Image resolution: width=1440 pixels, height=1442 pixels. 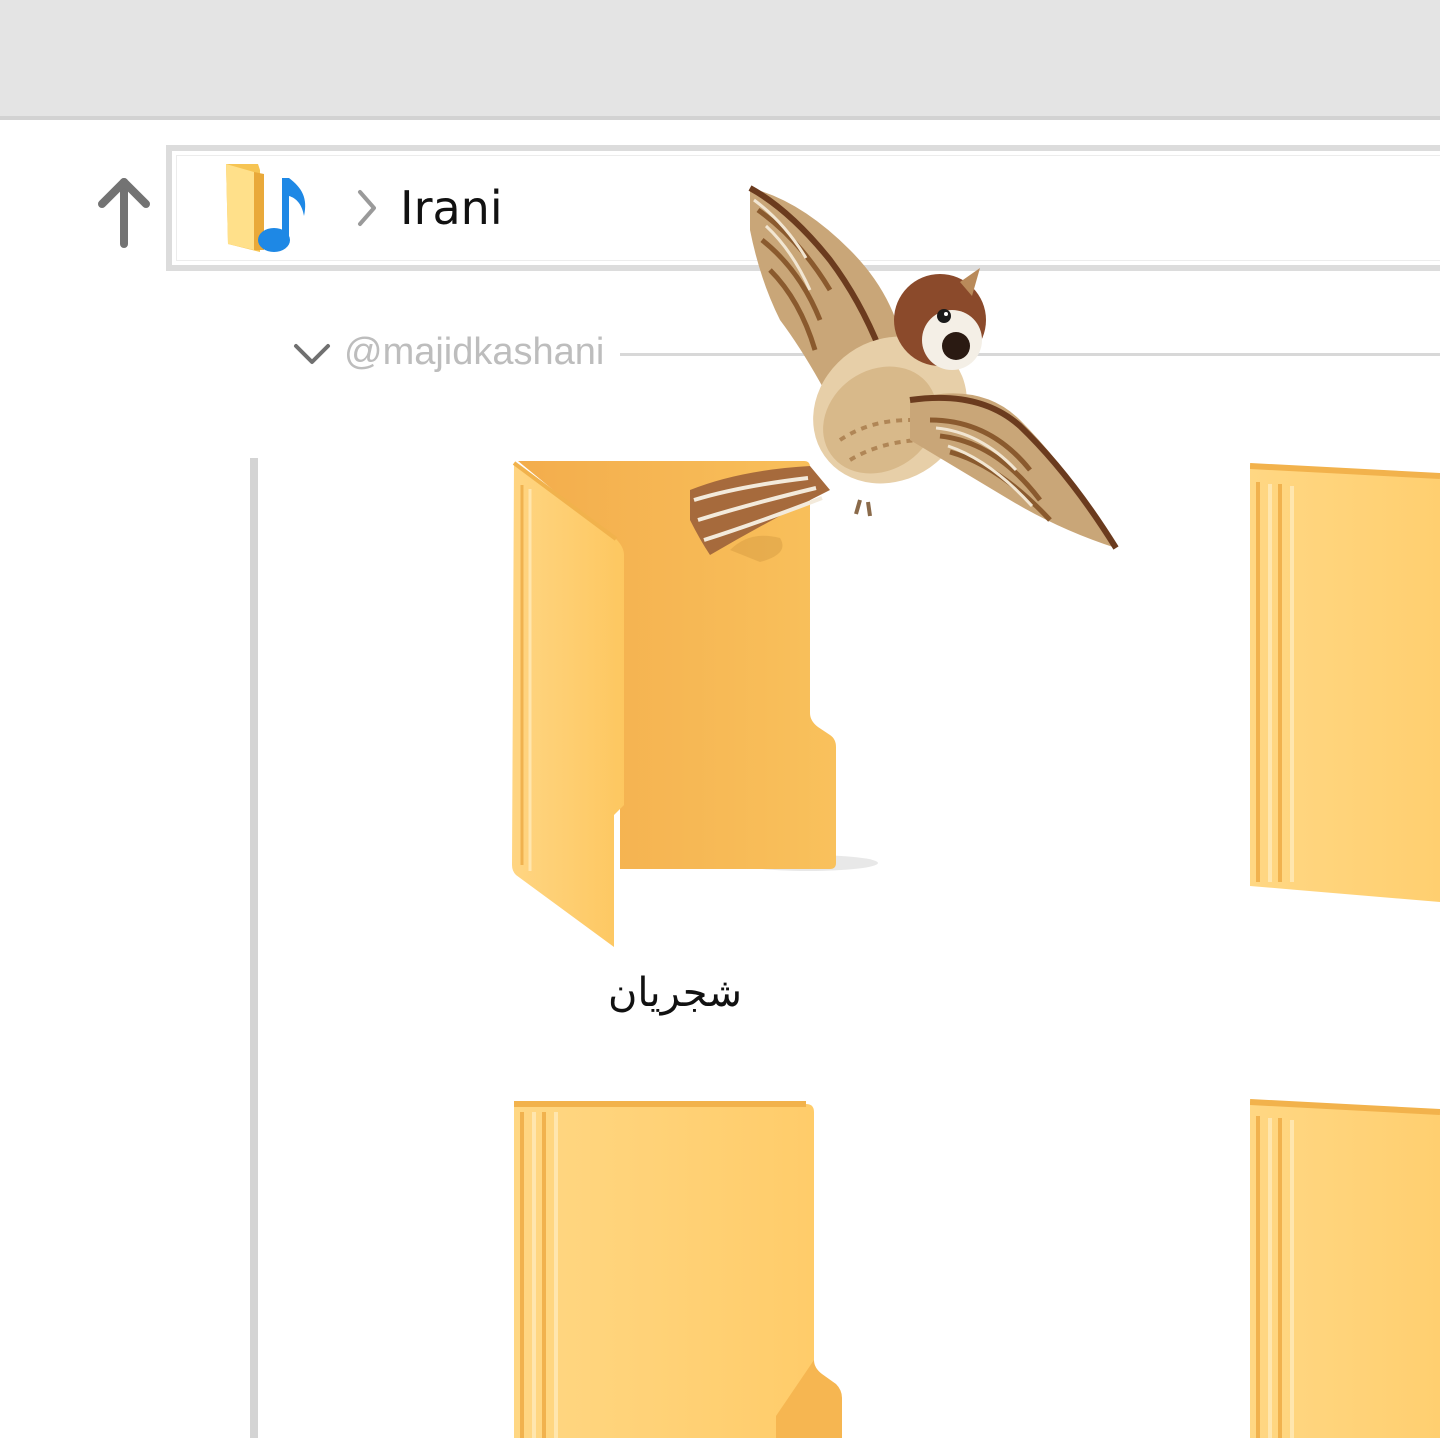 I want to click on window-titlebar, so click(x=720, y=60).